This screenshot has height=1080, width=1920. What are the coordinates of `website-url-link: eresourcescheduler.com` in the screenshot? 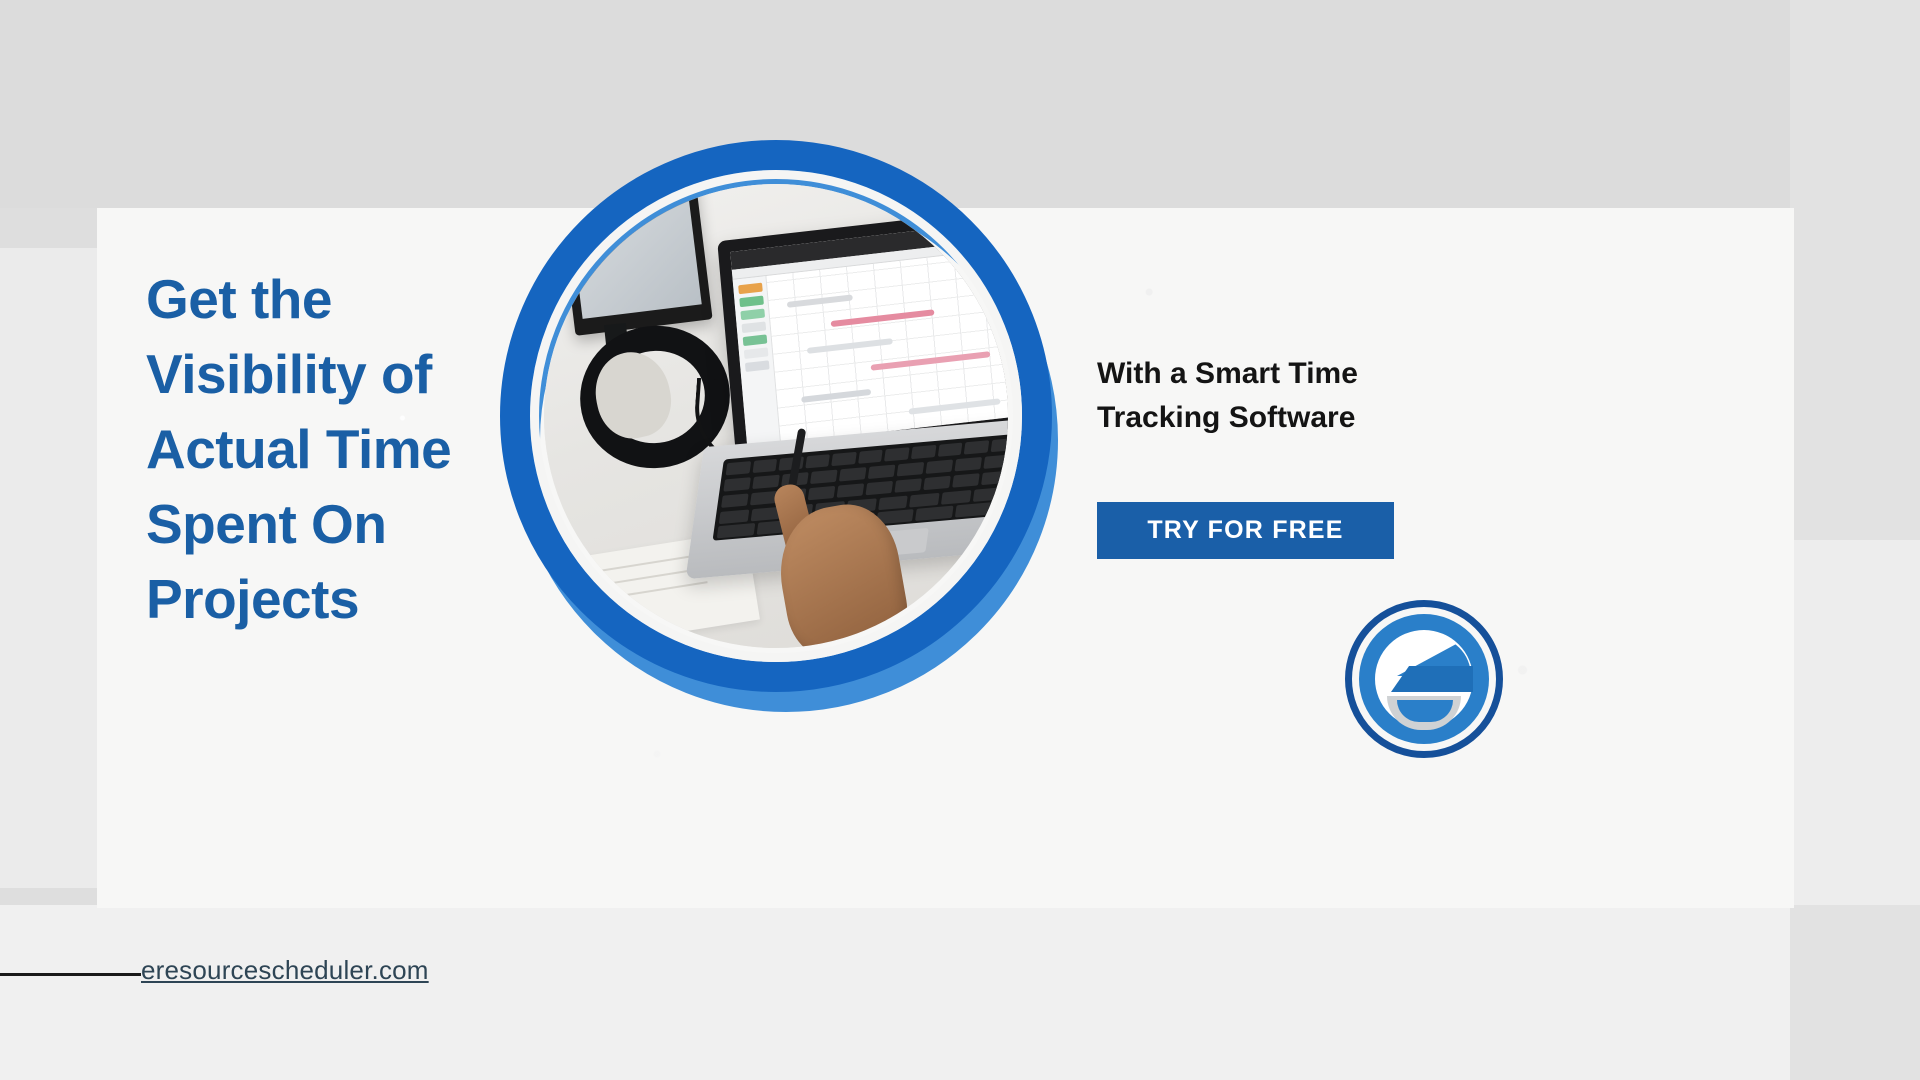 It's located at (285, 970).